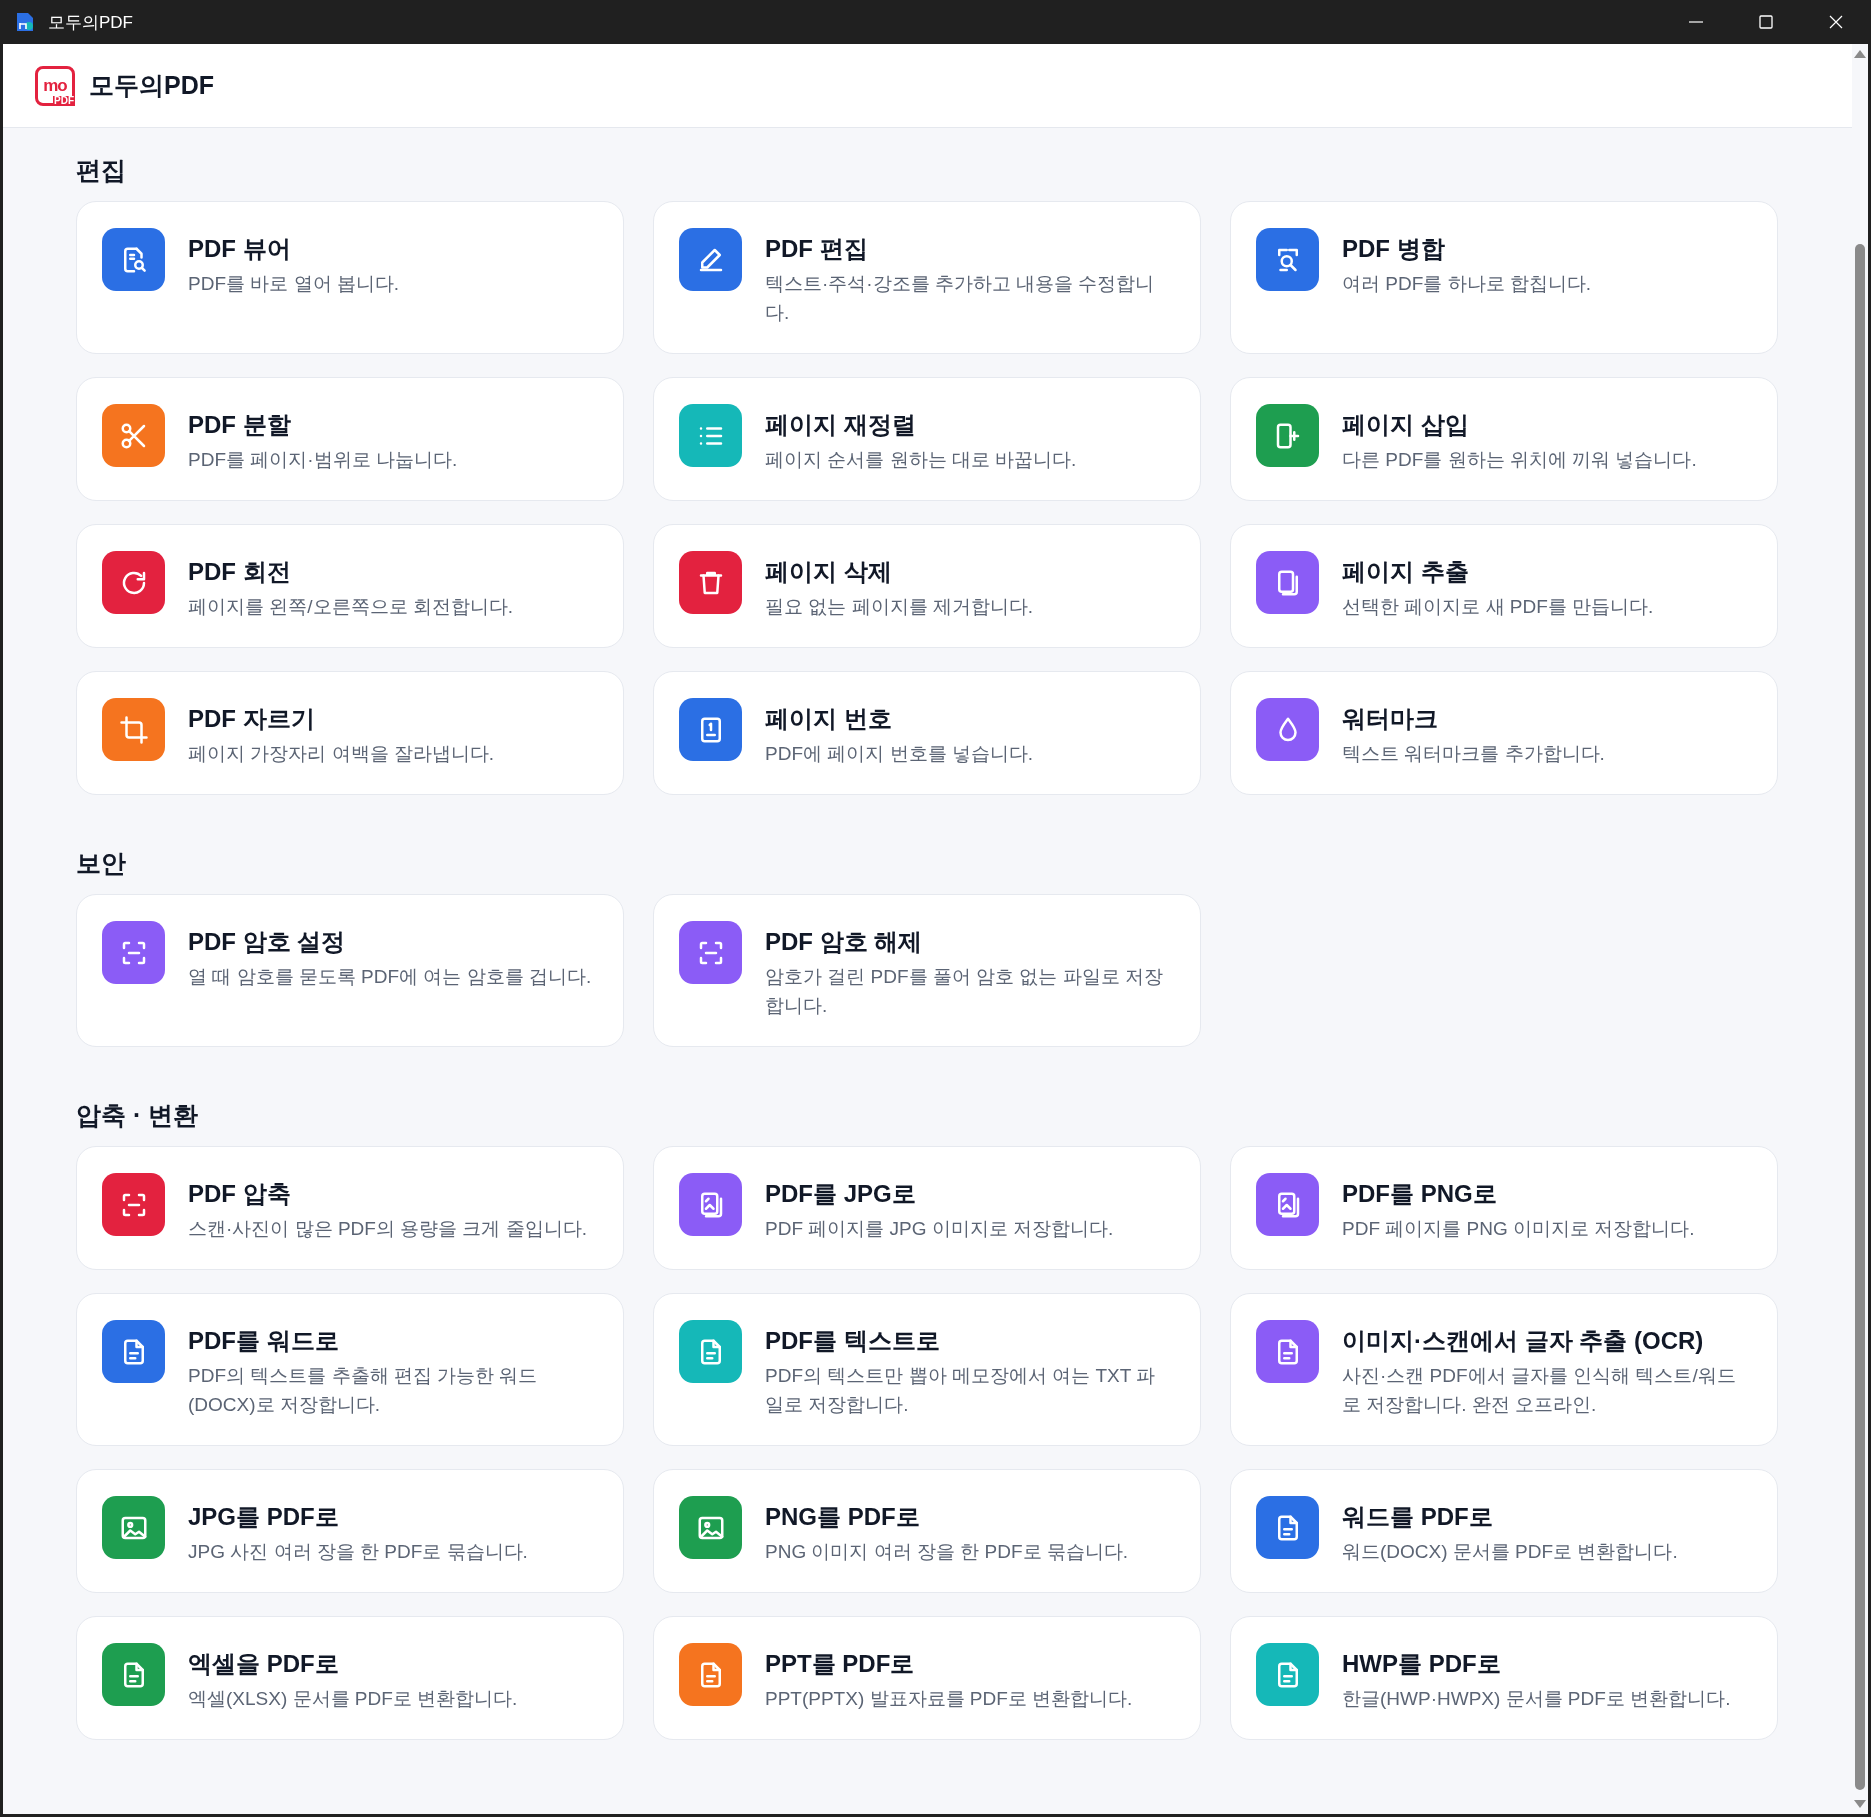 Image resolution: width=1871 pixels, height=1817 pixels. I want to click on tool-description: PNG 이미지 여러 장을 한 PDF로 묶습니다., so click(947, 1552).